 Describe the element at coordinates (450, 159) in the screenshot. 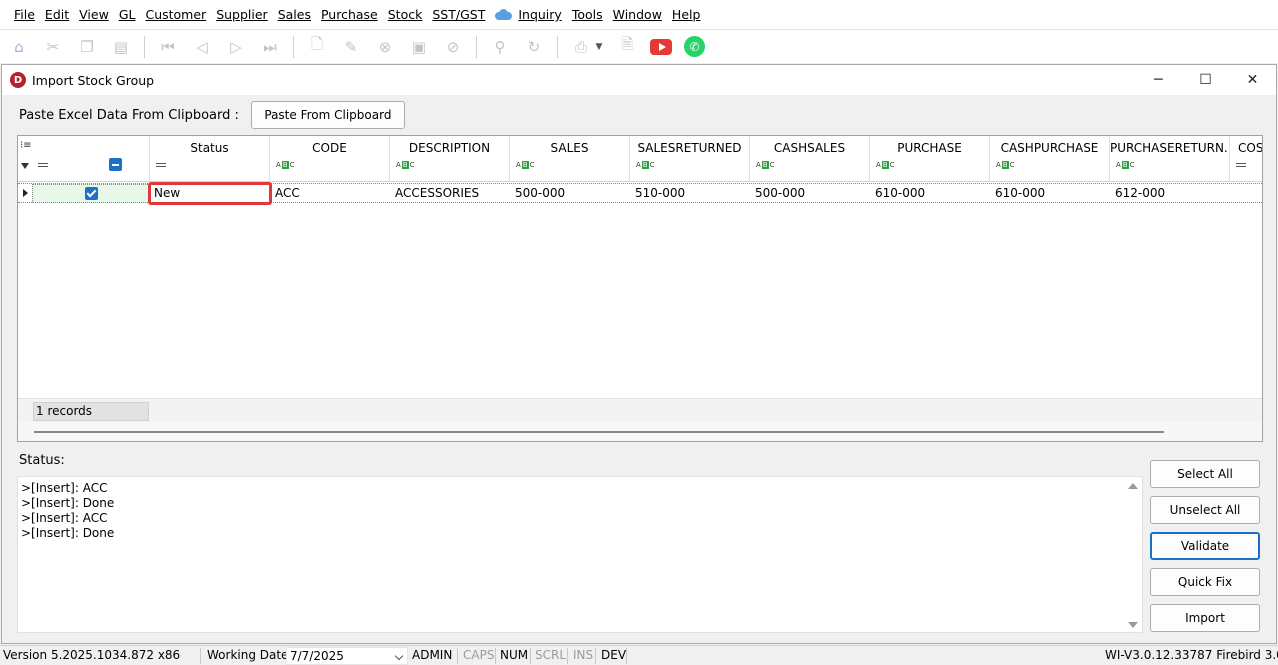

I see `header-description: DESCRIPTION ABC` at that location.